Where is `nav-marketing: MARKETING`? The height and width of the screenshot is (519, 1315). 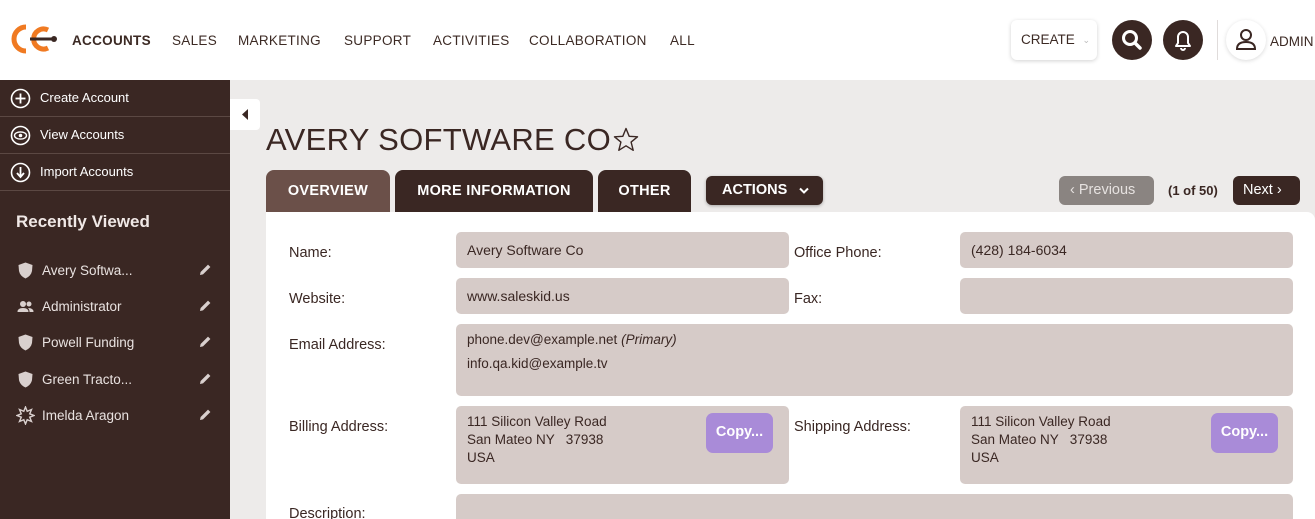
nav-marketing: MARKETING is located at coordinates (279, 40).